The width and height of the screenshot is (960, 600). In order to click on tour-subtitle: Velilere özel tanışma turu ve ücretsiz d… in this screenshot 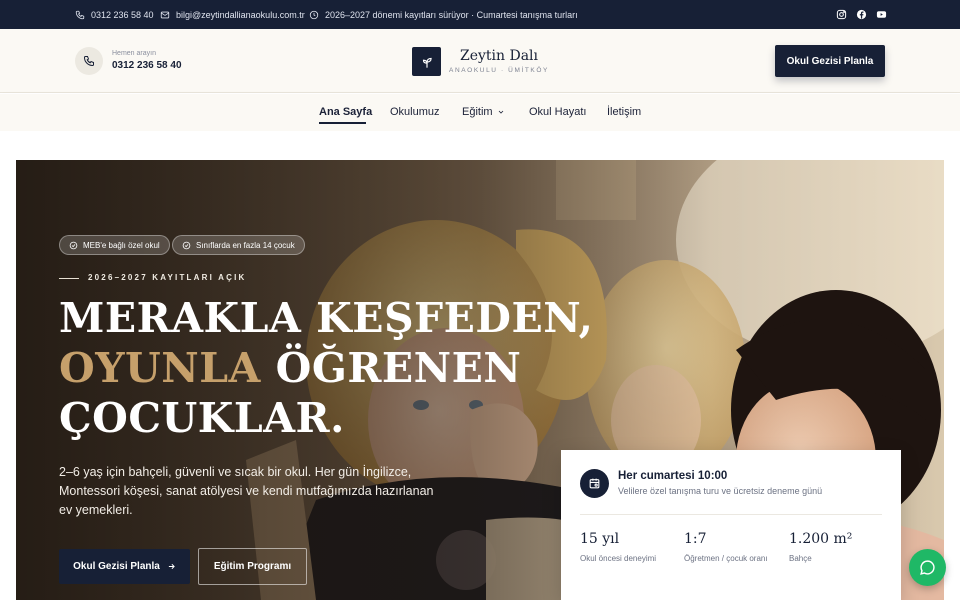, I will do `click(720, 491)`.